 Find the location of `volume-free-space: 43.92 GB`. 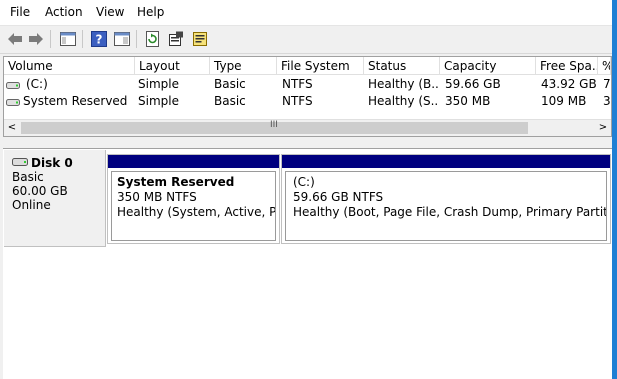

volume-free-space: 43.92 GB is located at coordinates (569, 84).